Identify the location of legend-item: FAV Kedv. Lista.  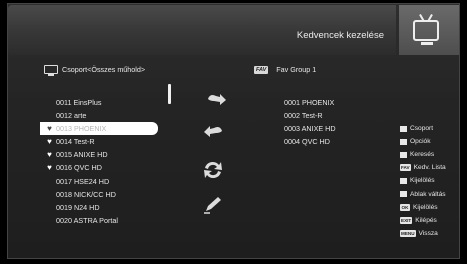
(423, 167).